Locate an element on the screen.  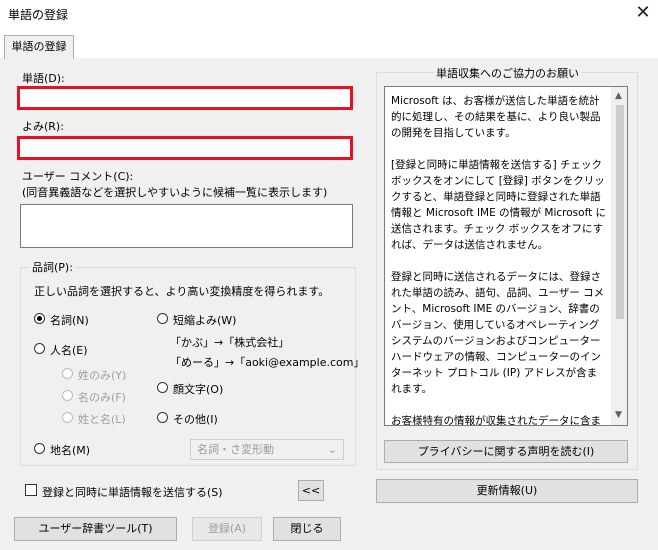
short-example-1: 「かぶ」→「株式会社」 is located at coordinates (230, 342).